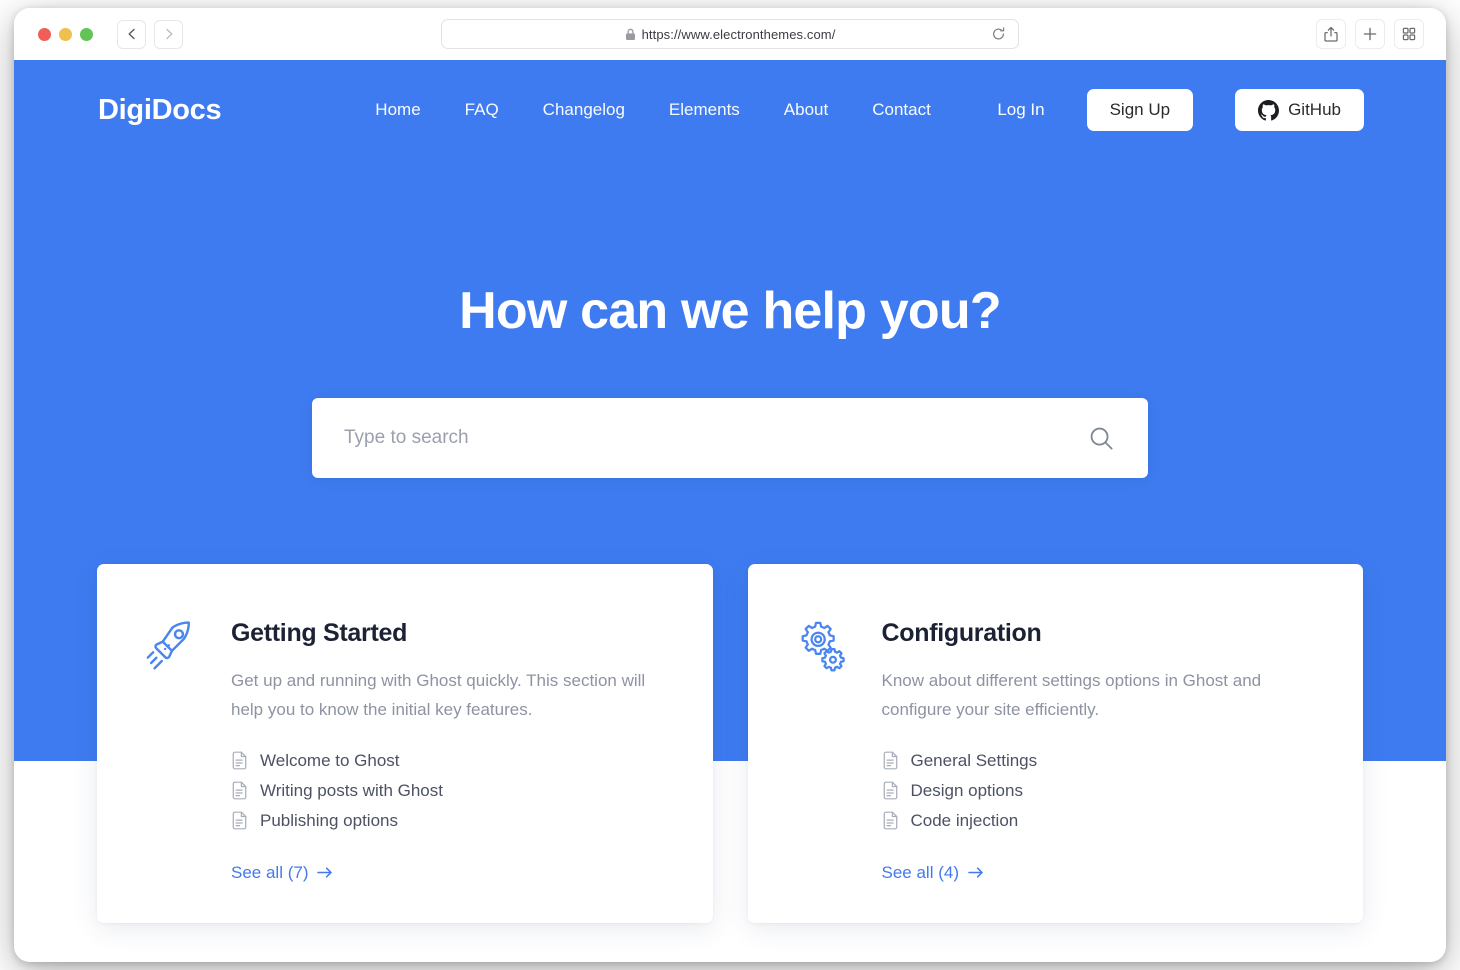  Describe the element at coordinates (44, 34) in the screenshot. I see `close-window-button` at that location.